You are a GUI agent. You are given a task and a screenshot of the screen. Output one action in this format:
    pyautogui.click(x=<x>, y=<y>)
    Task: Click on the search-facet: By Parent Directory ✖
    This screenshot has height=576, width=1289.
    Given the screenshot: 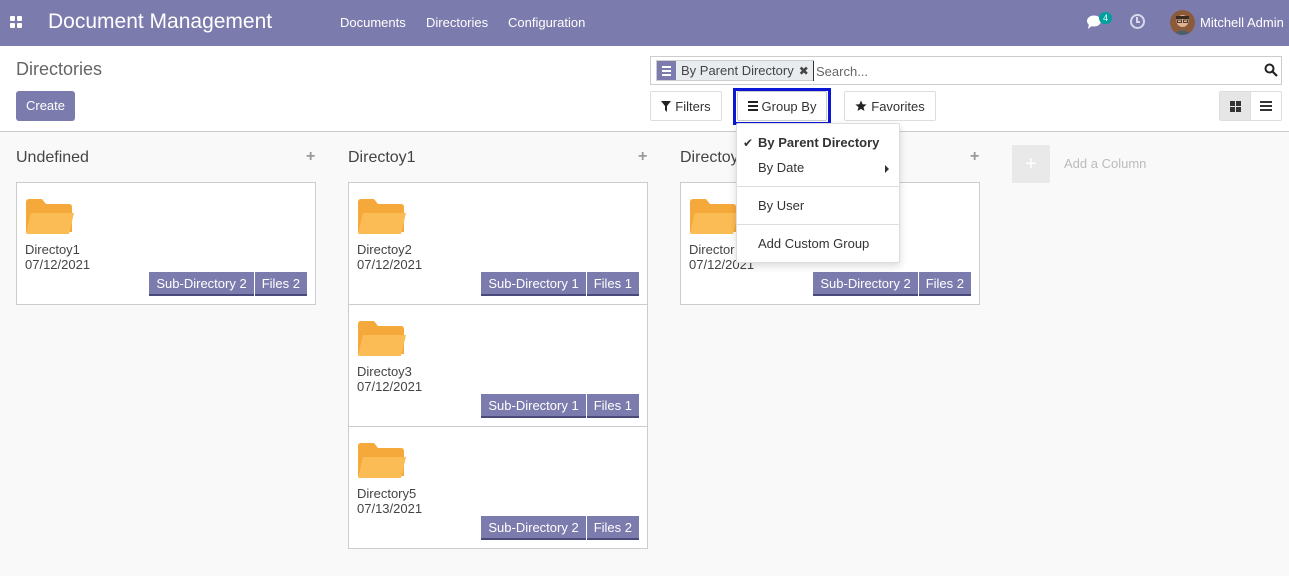 What is the action you would take?
    pyautogui.click(x=735, y=70)
    